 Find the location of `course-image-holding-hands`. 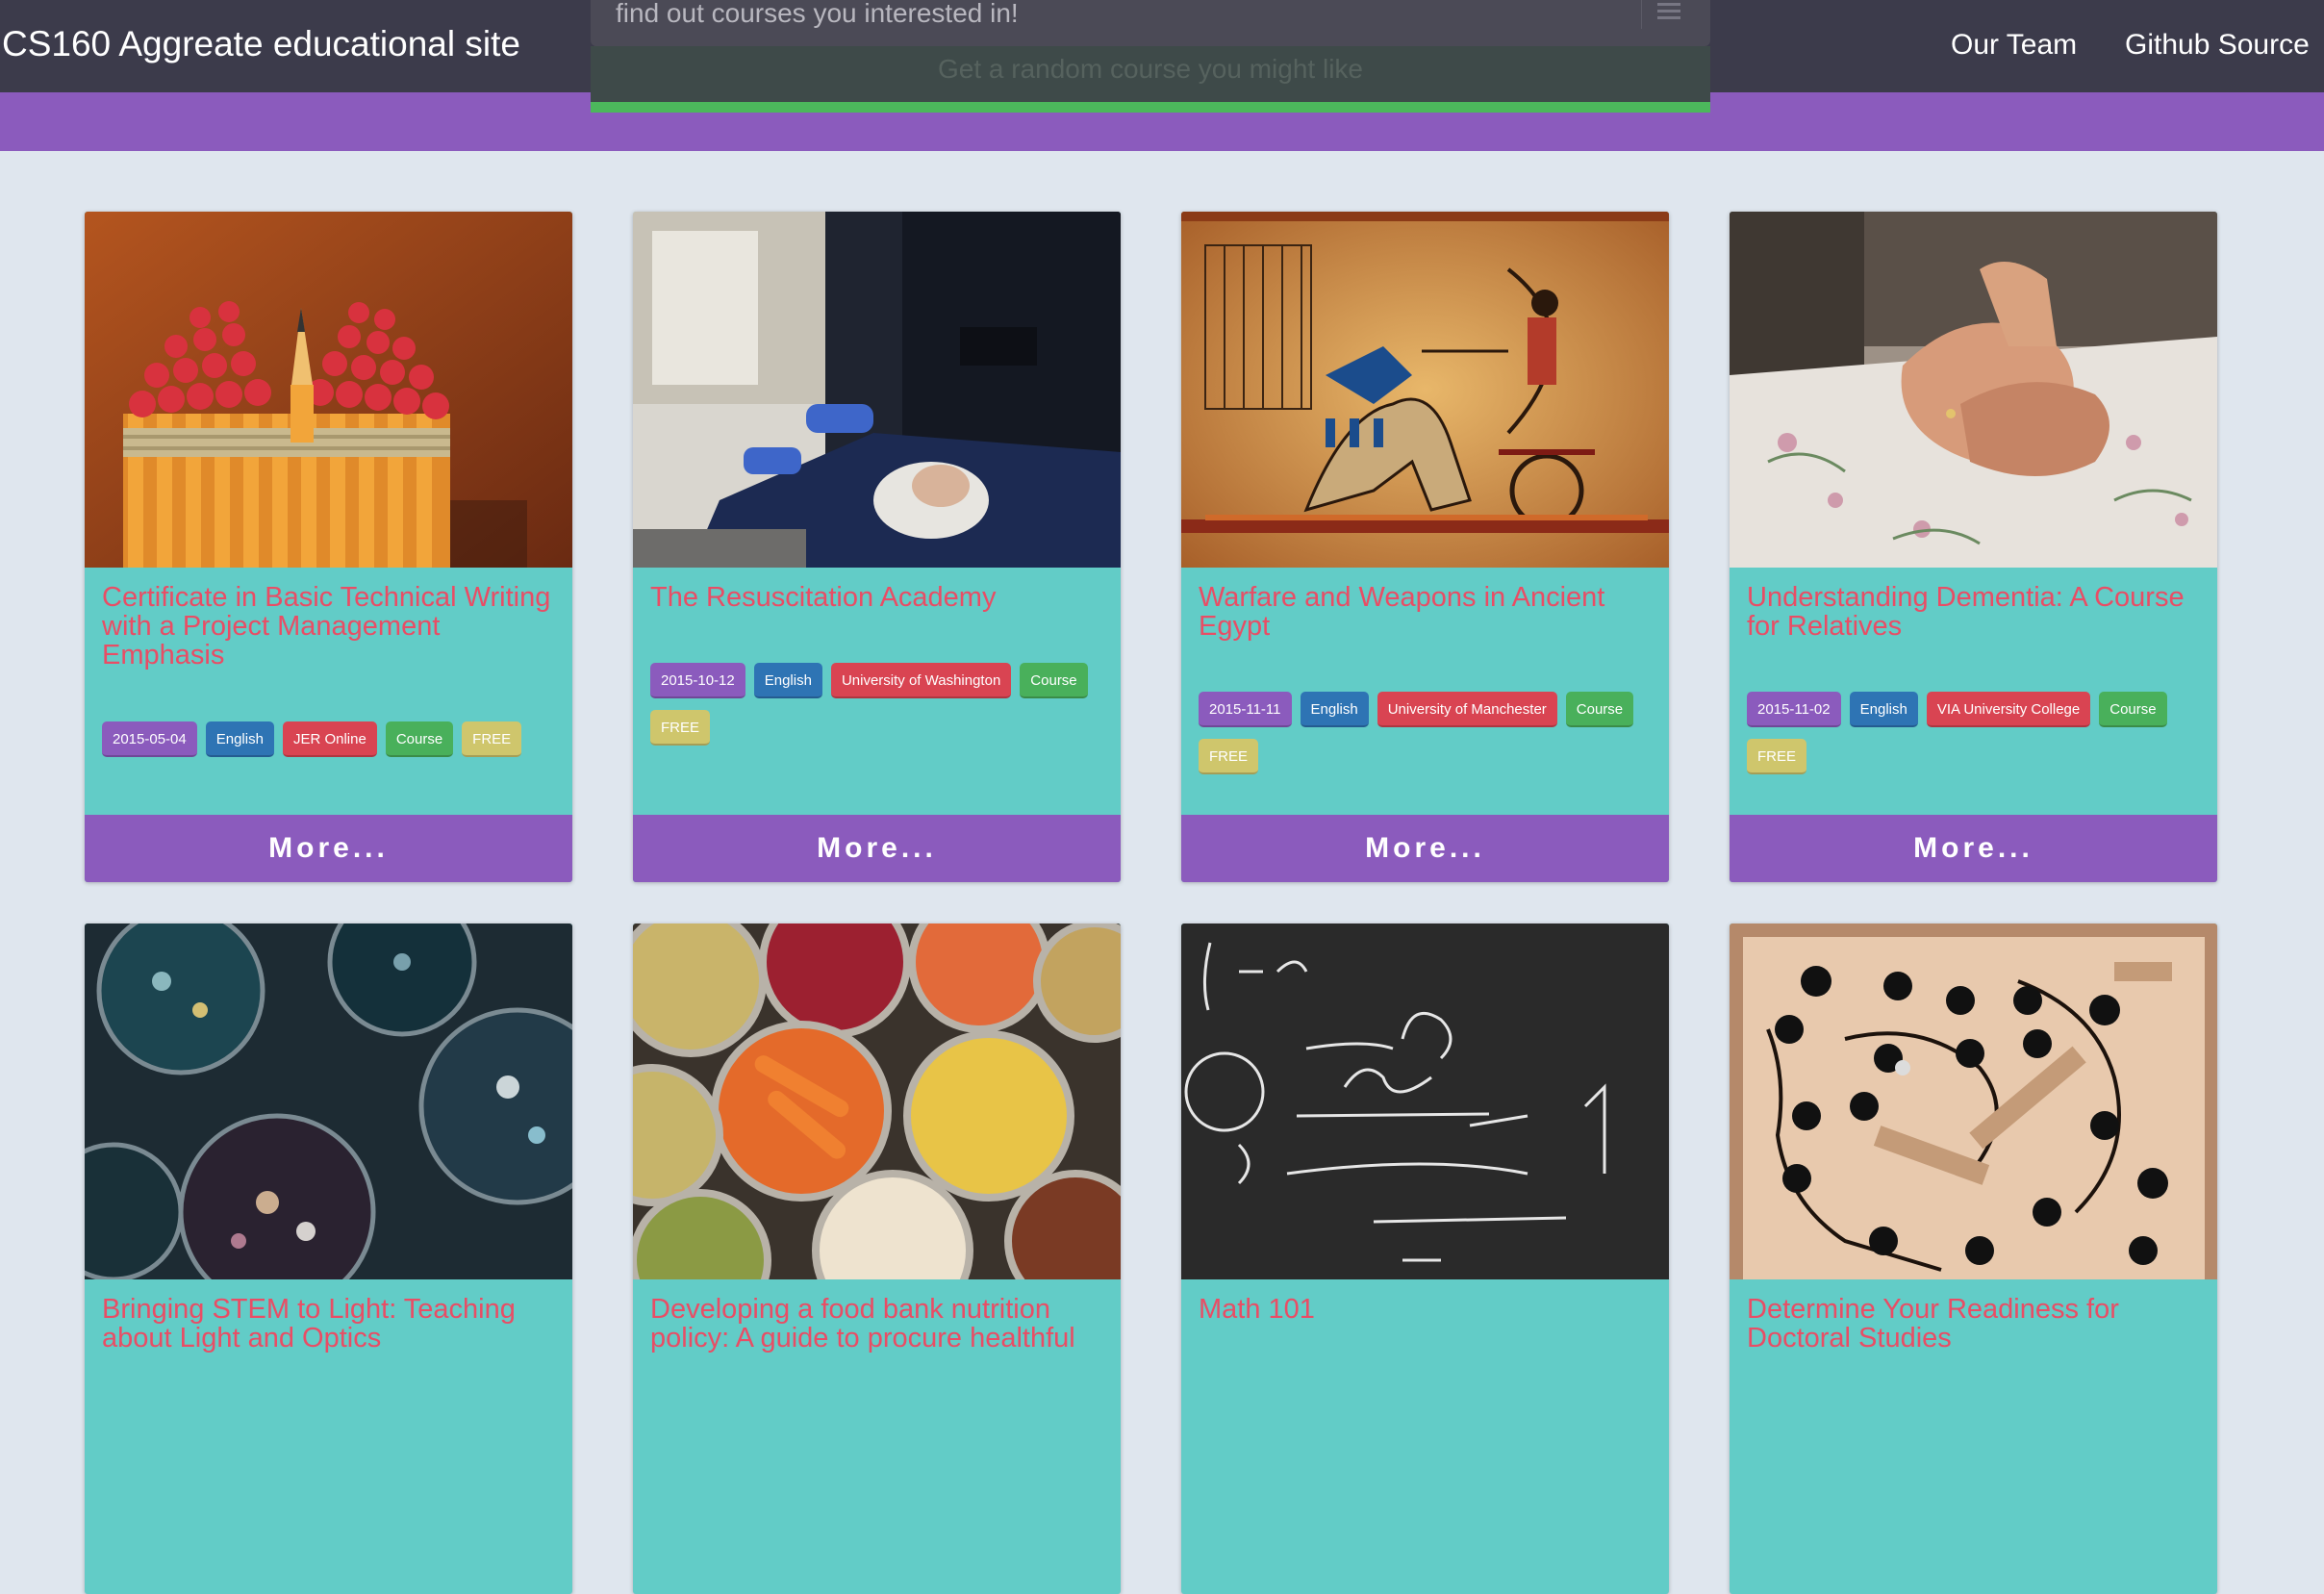

course-image-holding-hands is located at coordinates (1973, 390).